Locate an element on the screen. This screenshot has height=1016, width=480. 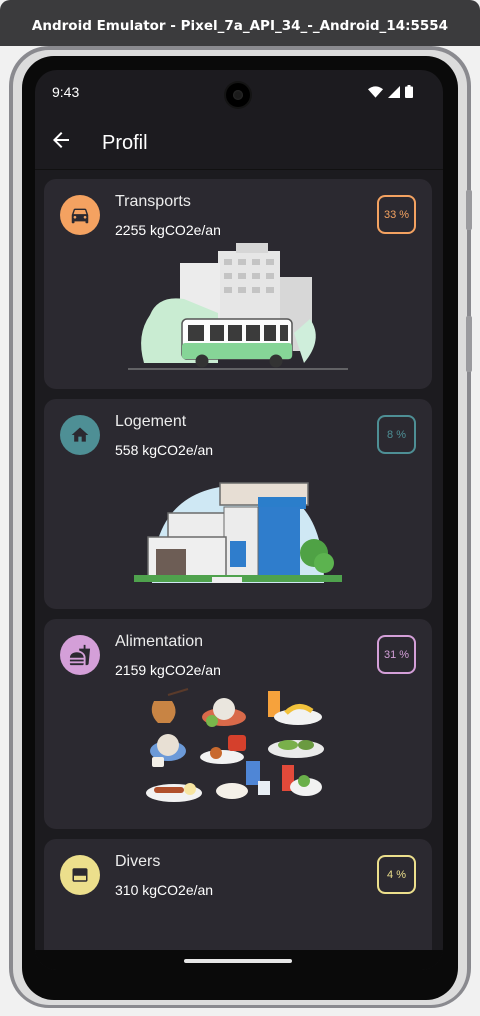
category-title: Divers is located at coordinates (138, 861).